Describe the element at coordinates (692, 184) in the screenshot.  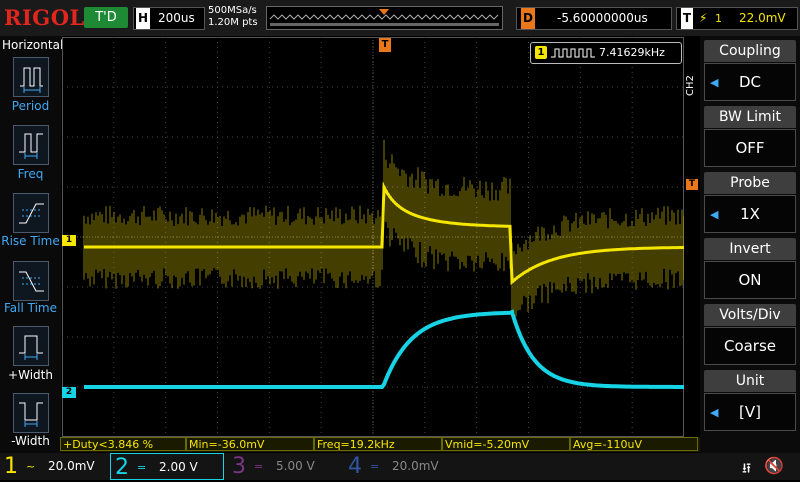
I see `trigger-level-marker: T` at that location.